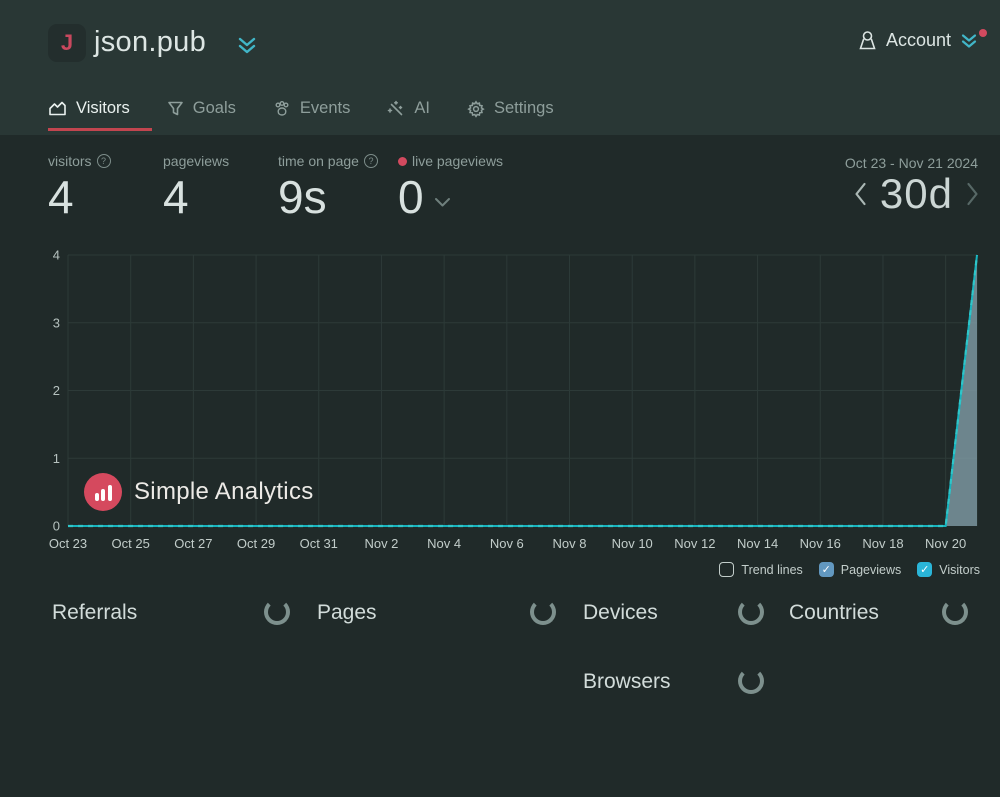 This screenshot has width=1000, height=797. Describe the element at coordinates (751, 681) in the screenshot. I see `browsers-loading-spinner` at that location.